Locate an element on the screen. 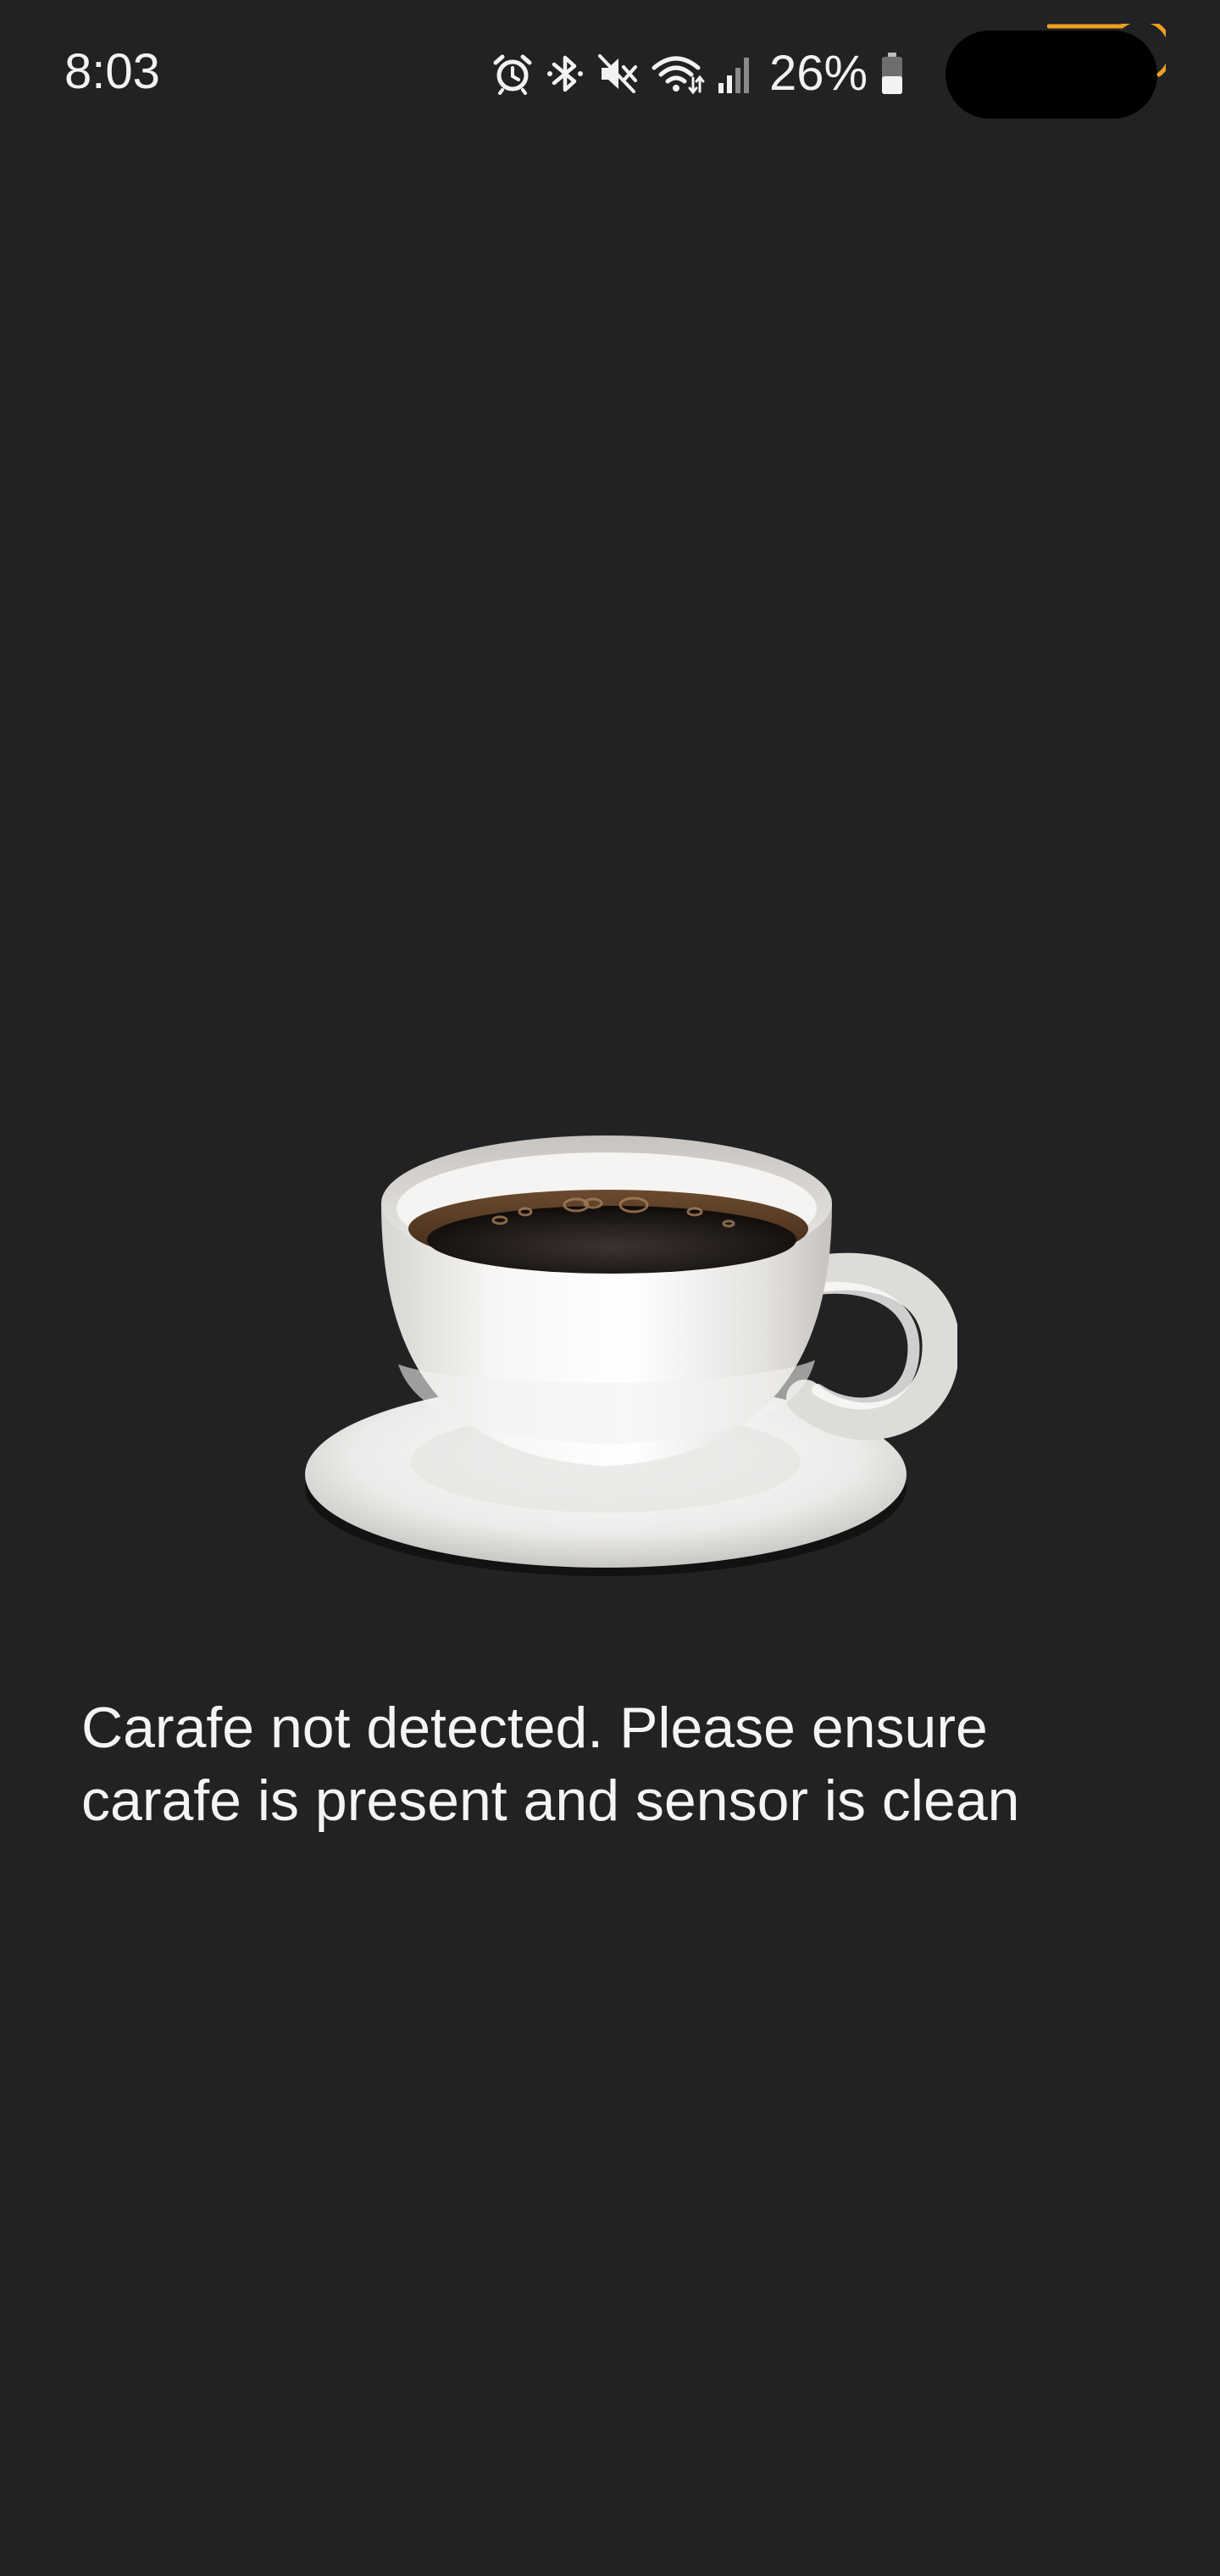  status-time: 8:03 is located at coordinates (112, 71).